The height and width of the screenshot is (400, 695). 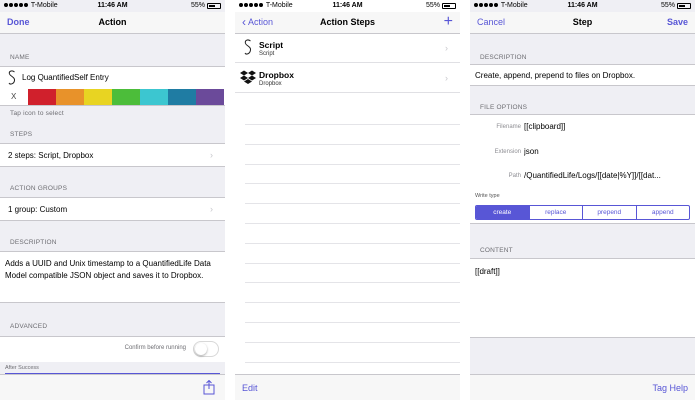 I want to click on edit-button: Edit, so click(x=250, y=388).